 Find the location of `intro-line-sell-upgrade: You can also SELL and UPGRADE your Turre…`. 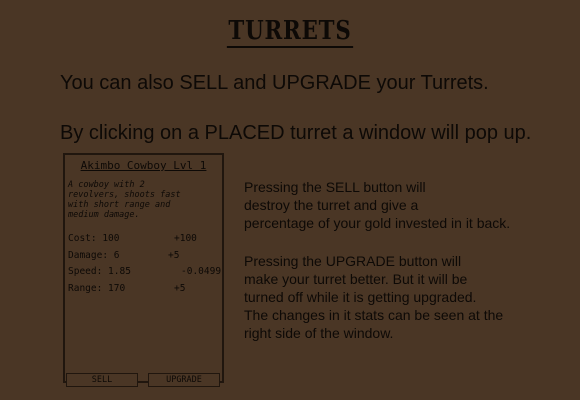

intro-line-sell-upgrade: You can also SELL and UPGRADE your Turre… is located at coordinates (274, 83).